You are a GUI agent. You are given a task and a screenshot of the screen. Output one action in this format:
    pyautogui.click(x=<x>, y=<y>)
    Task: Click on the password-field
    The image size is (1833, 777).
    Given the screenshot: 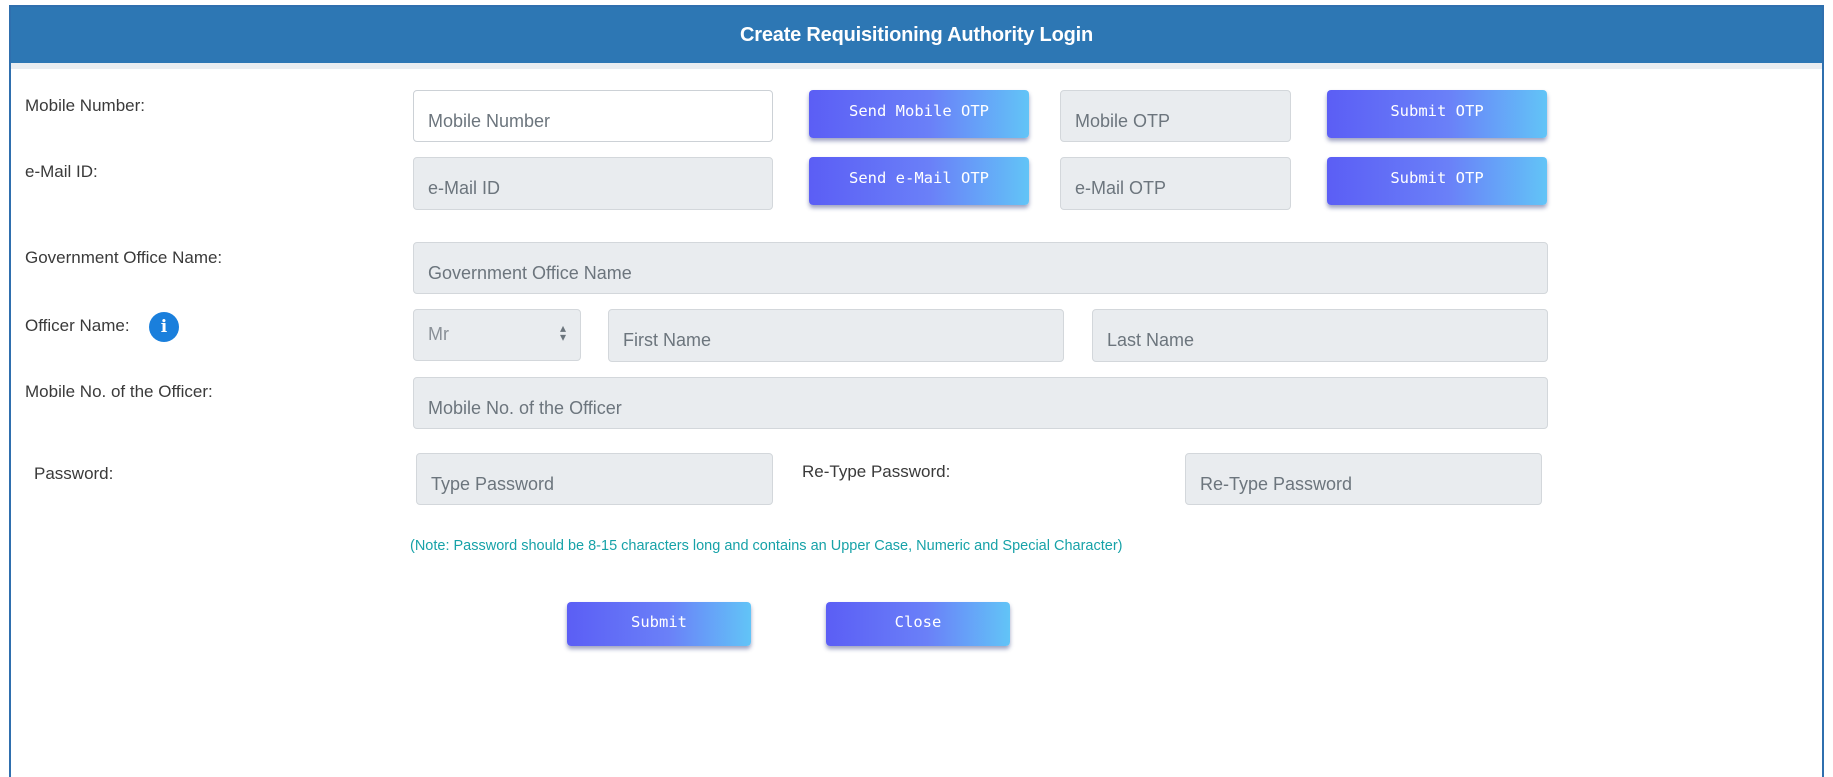 What is the action you would take?
    pyautogui.click(x=594, y=479)
    